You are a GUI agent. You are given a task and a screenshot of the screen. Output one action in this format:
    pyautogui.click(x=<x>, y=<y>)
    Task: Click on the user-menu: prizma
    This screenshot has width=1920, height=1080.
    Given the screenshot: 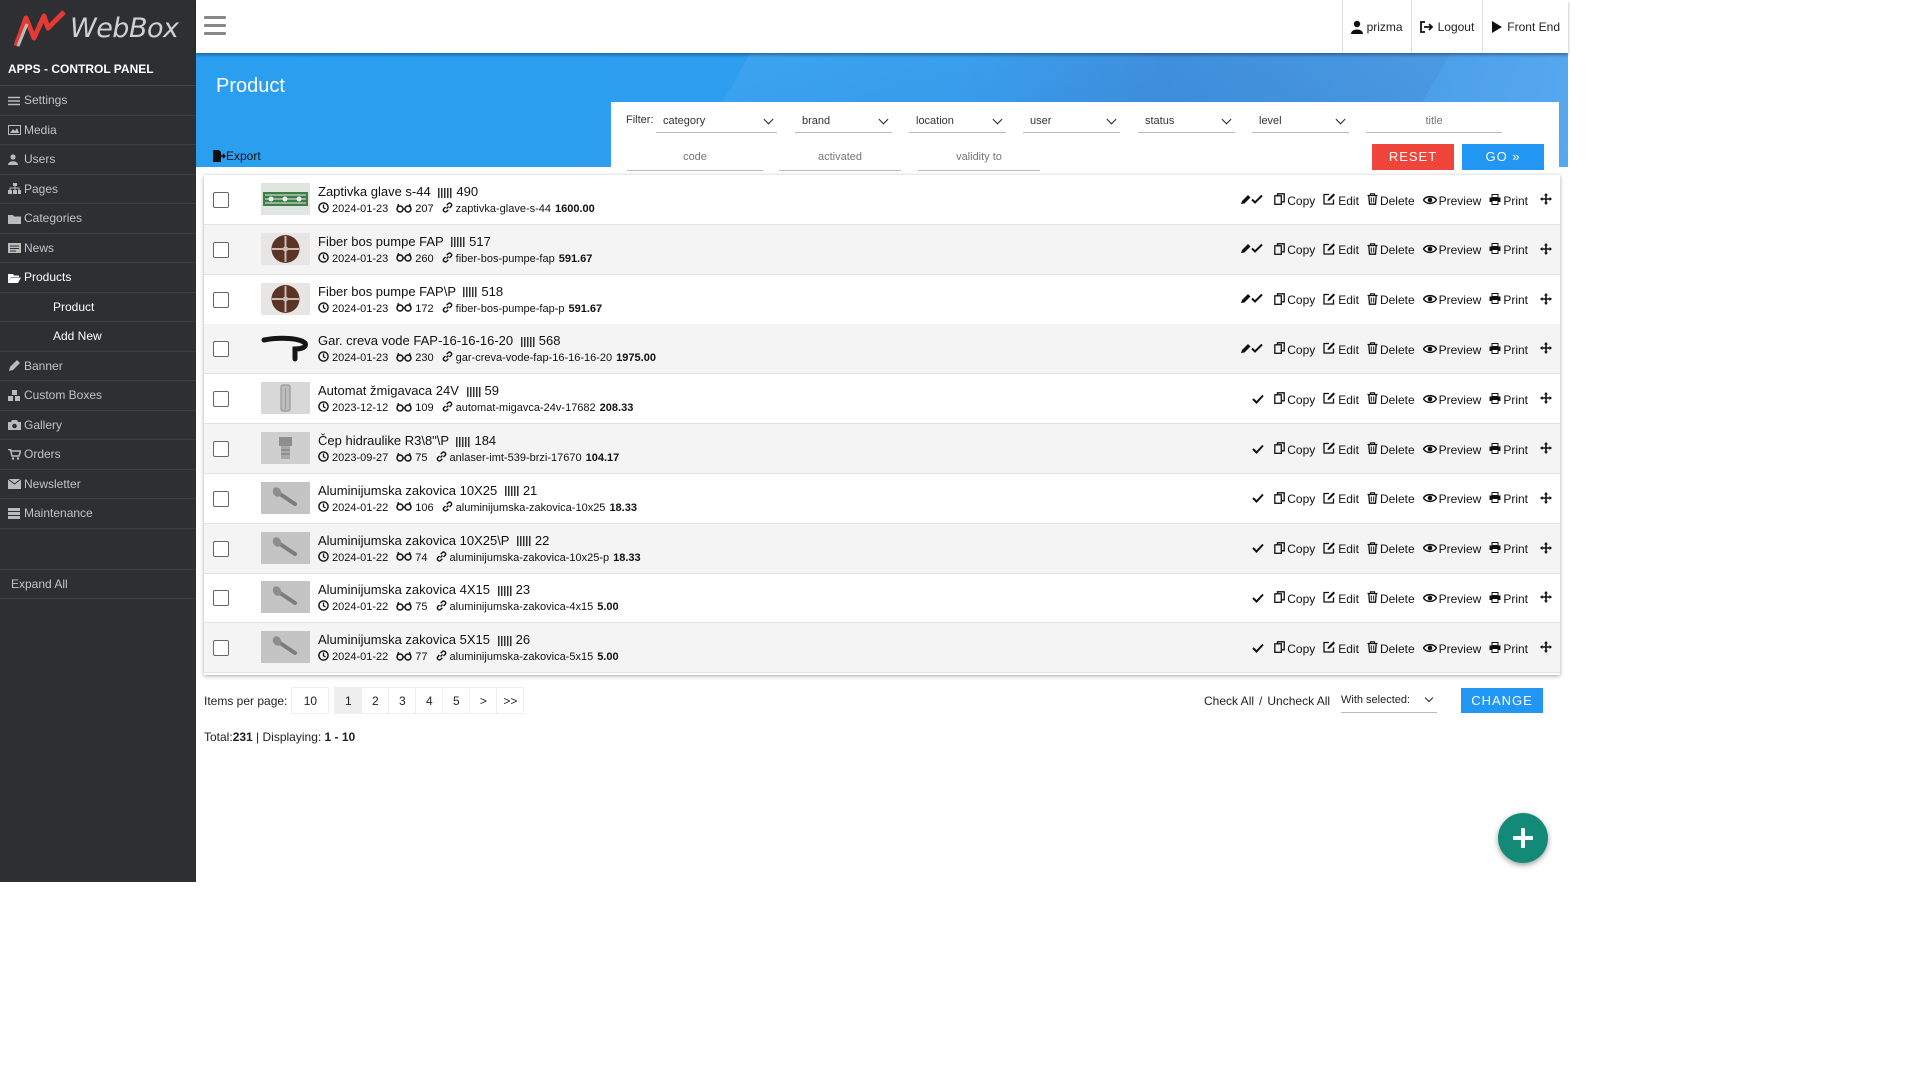 What is the action you would take?
    pyautogui.click(x=1376, y=26)
    